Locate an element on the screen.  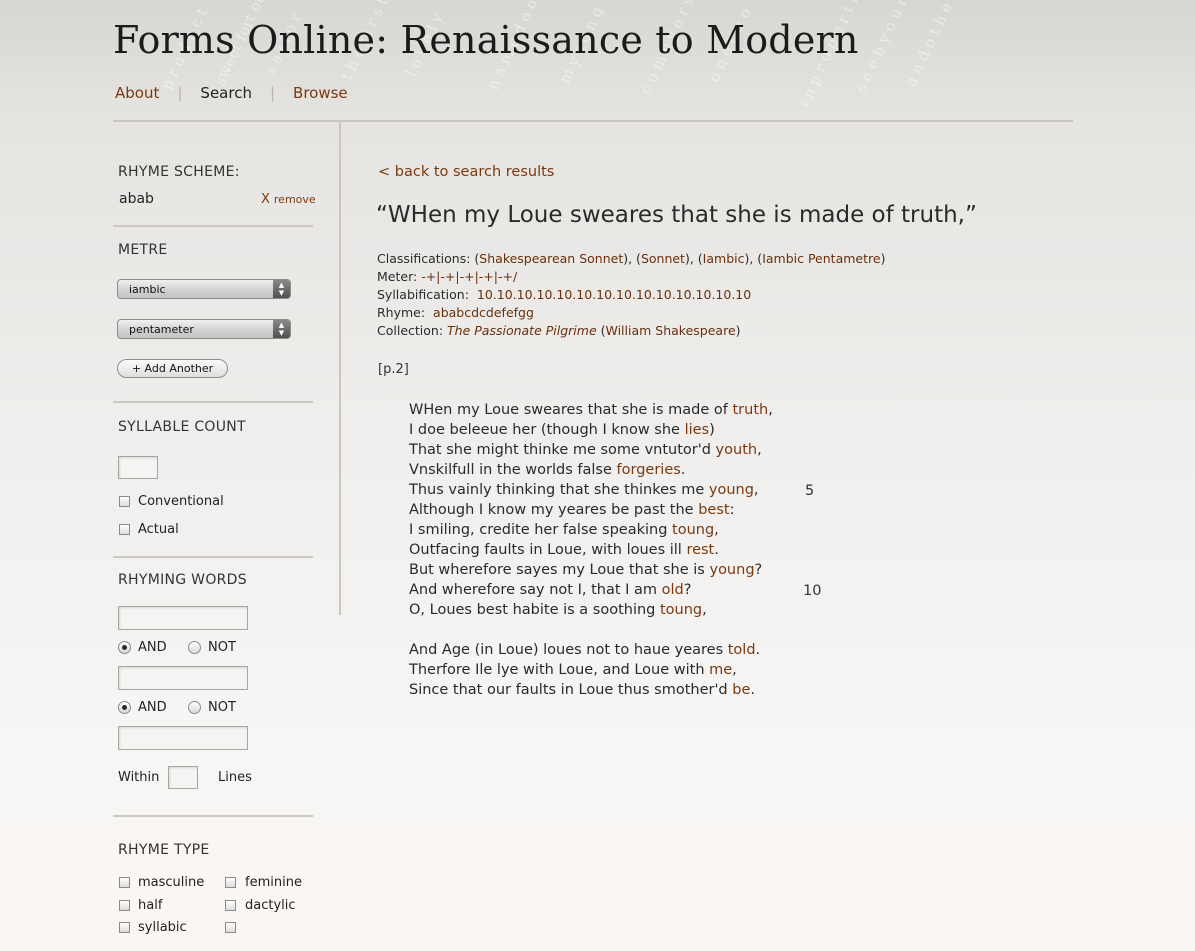
poem-line-punctuation: ) is located at coordinates (712, 430).